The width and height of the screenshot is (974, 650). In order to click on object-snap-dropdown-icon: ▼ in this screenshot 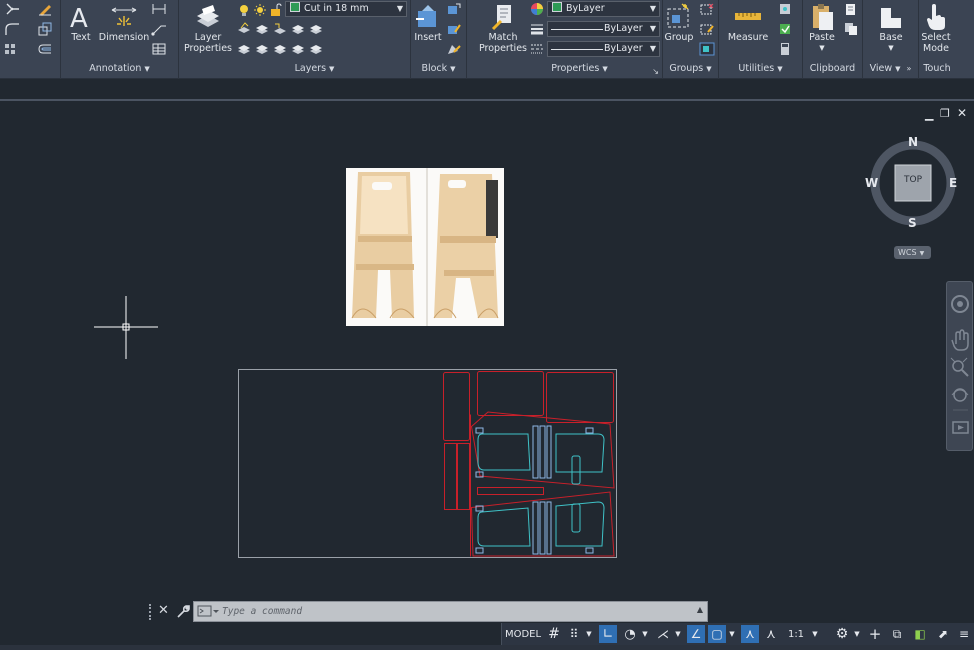, I will do `click(732, 634)`.